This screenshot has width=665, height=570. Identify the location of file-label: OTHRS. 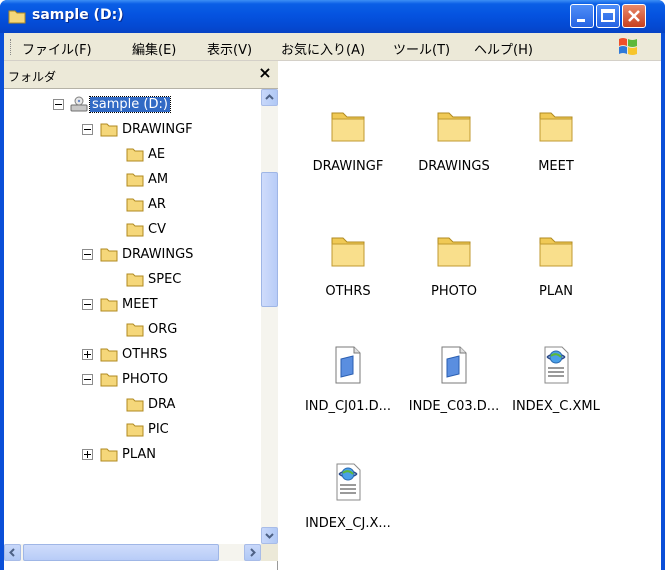
(348, 291).